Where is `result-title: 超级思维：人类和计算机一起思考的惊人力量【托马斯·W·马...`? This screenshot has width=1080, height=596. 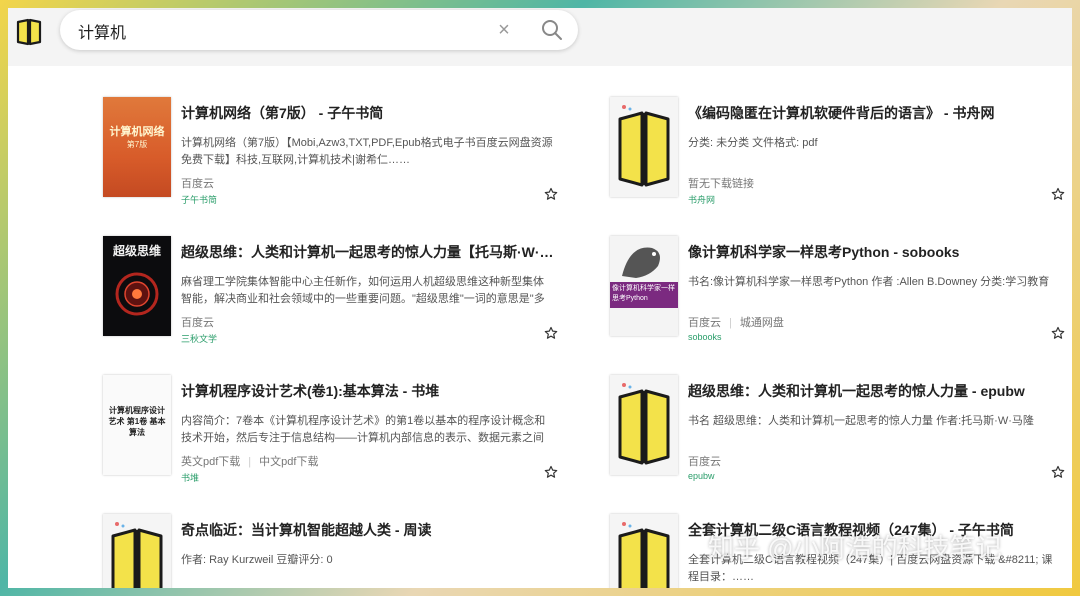
result-title: 超级思维：人类和计算机一起思考的惊人力量【托马斯·W·马... is located at coordinates (371, 253).